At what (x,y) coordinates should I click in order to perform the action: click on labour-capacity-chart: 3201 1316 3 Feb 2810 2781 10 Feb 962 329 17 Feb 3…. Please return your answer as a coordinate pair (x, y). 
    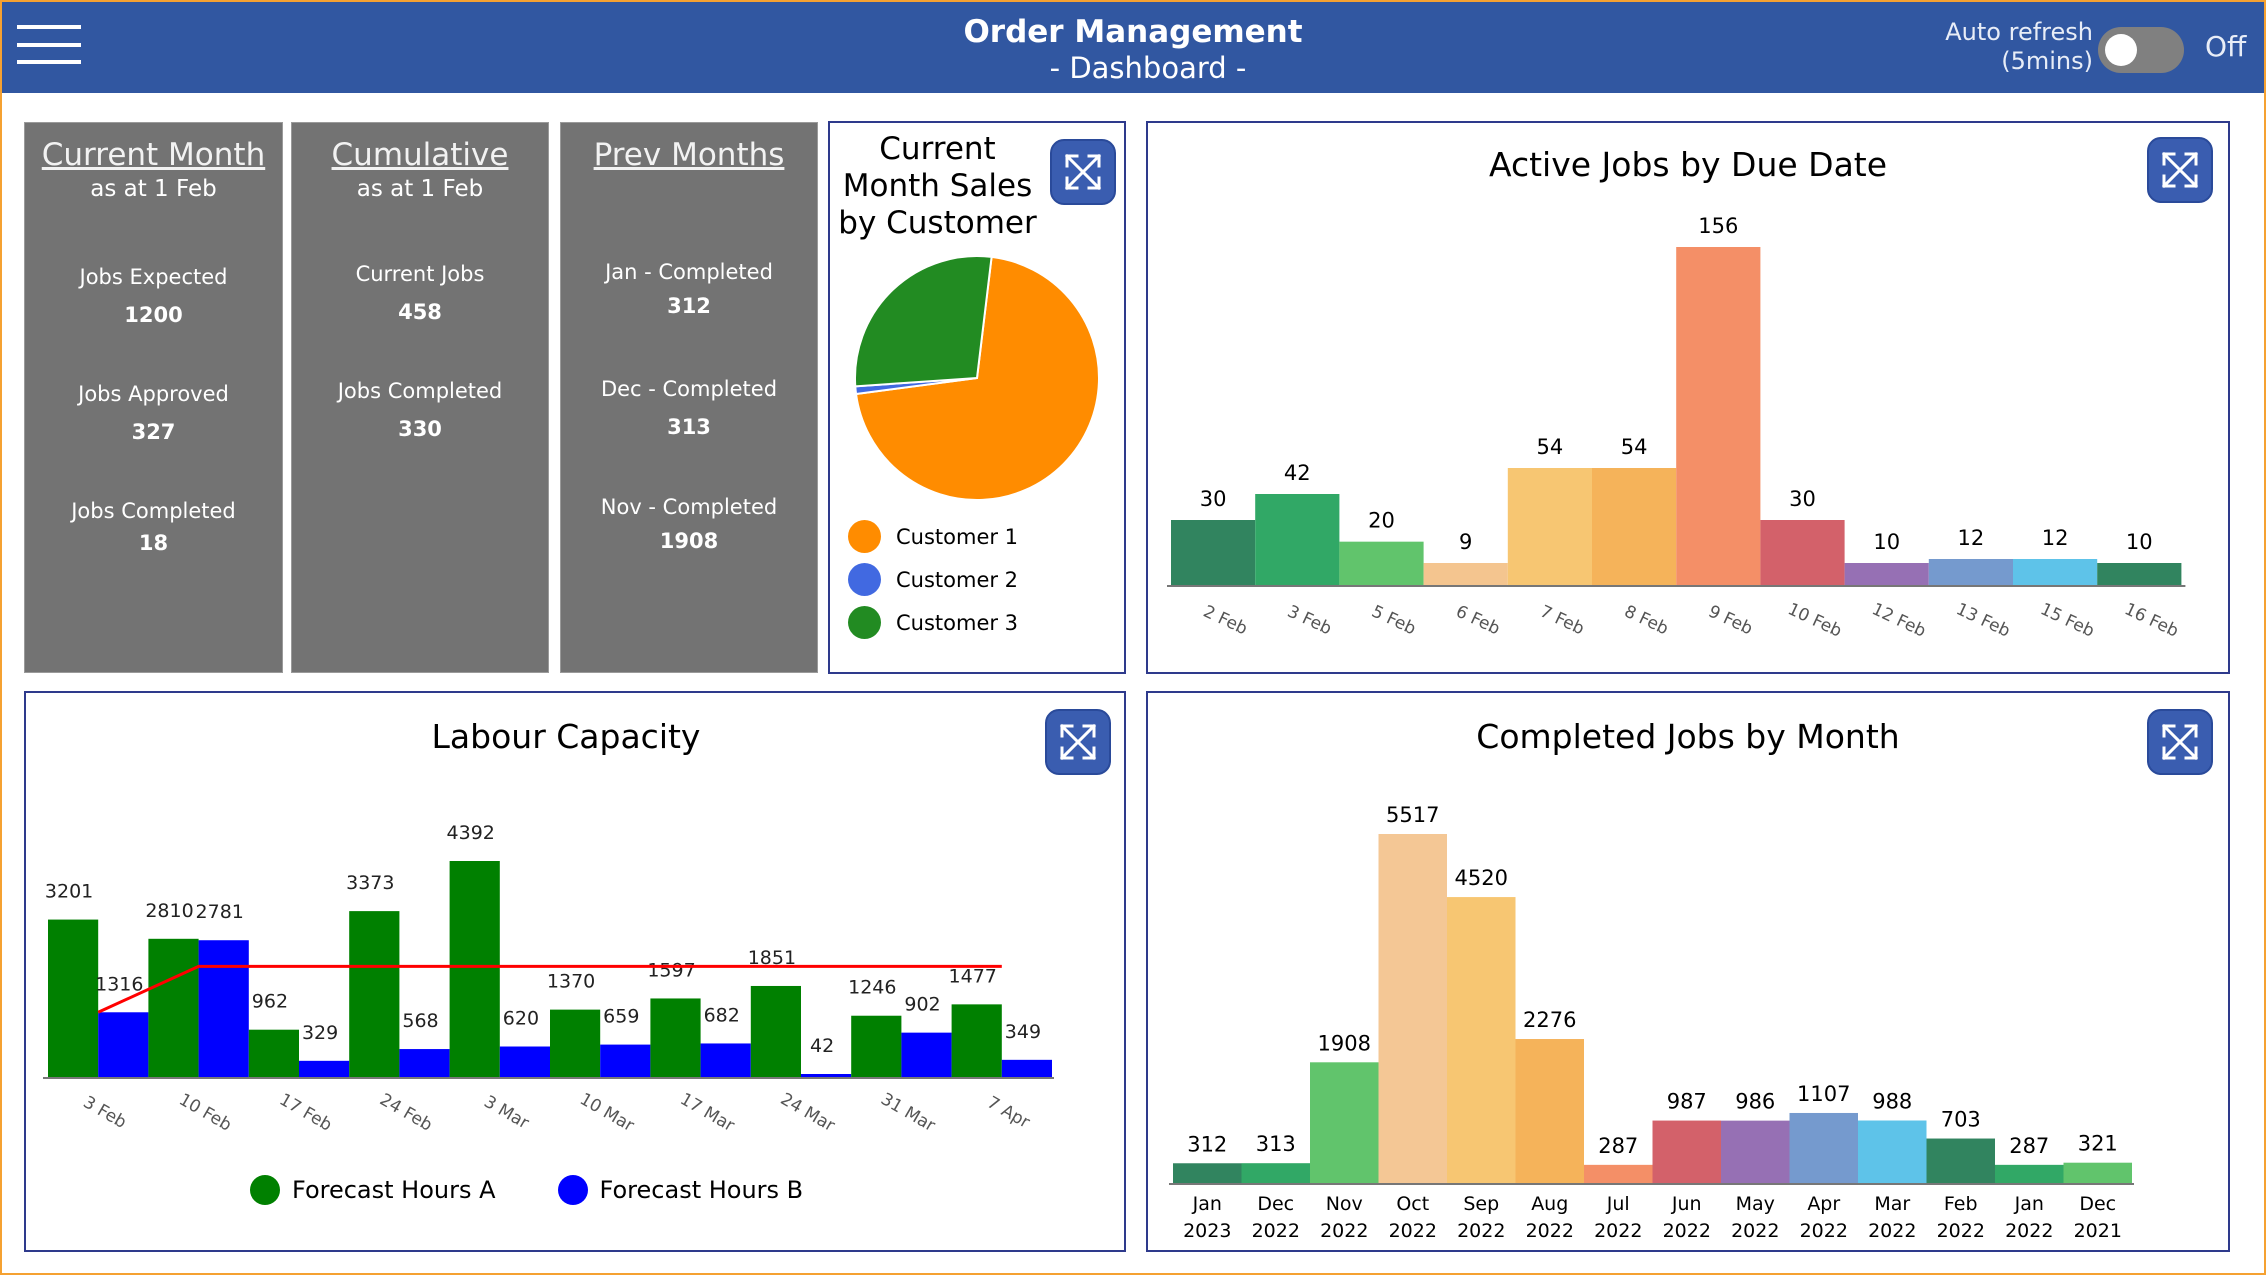
    Looking at the image, I should click on (548, 979).